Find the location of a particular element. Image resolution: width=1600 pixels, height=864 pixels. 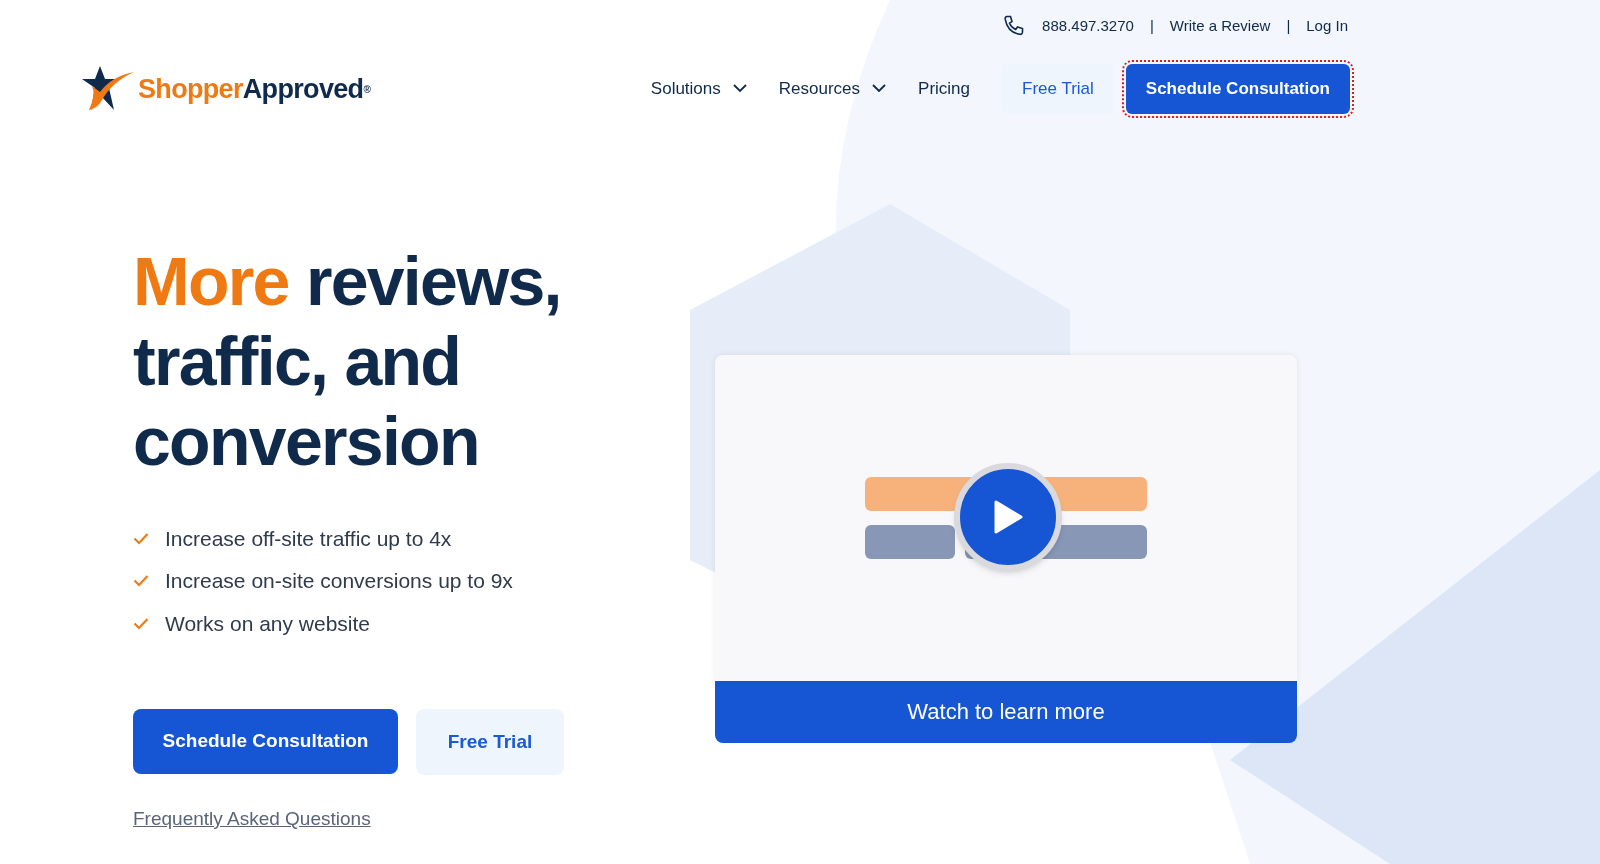

play-icon is located at coordinates (1008, 516).